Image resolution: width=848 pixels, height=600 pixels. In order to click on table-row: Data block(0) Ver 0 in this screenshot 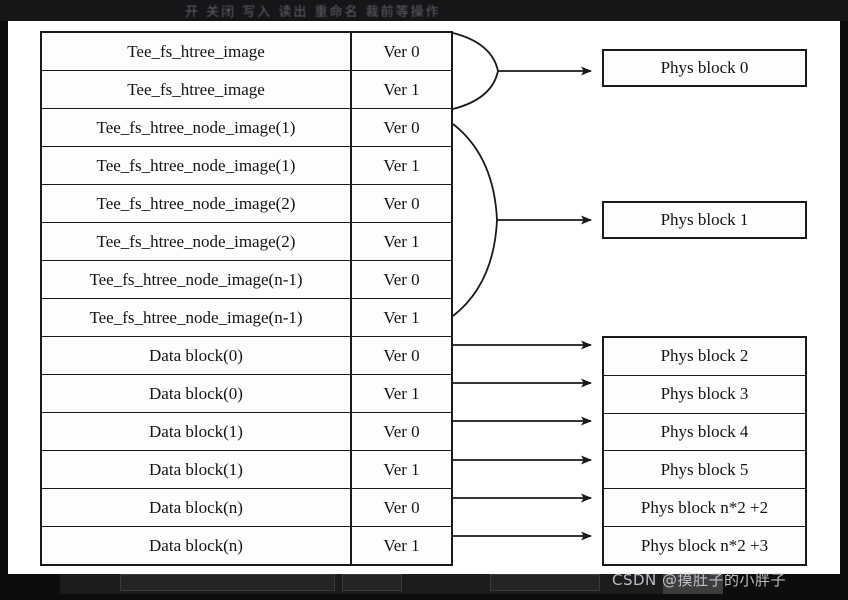, I will do `click(246, 356)`.